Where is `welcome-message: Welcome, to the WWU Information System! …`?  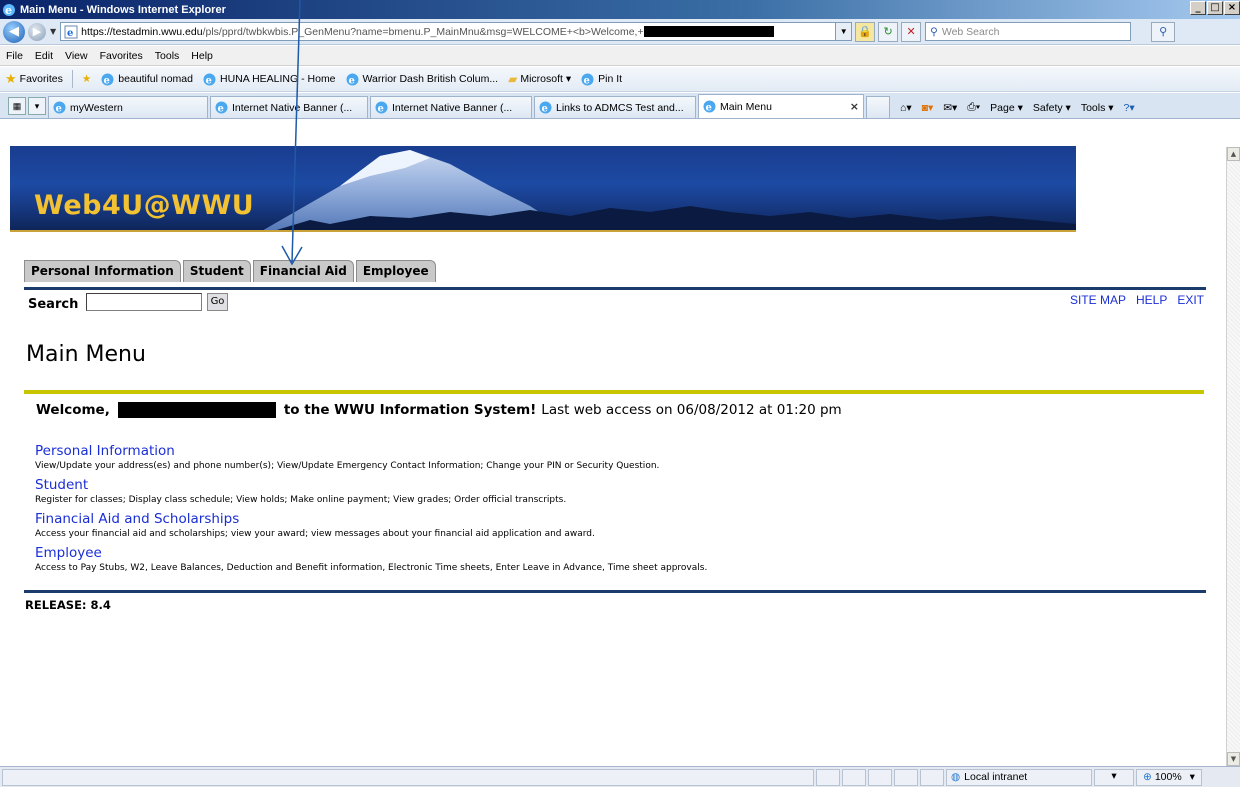 welcome-message: Welcome, to the WWU Information System! … is located at coordinates (439, 410).